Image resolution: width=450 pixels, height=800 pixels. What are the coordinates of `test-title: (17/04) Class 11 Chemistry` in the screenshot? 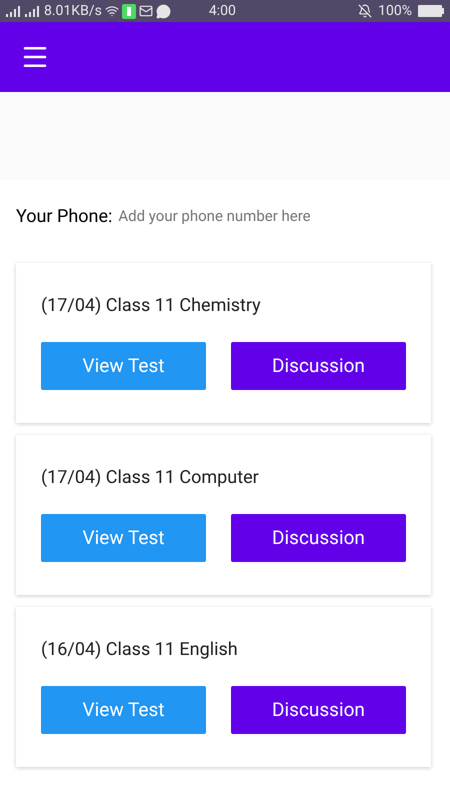 It's located at (151, 306).